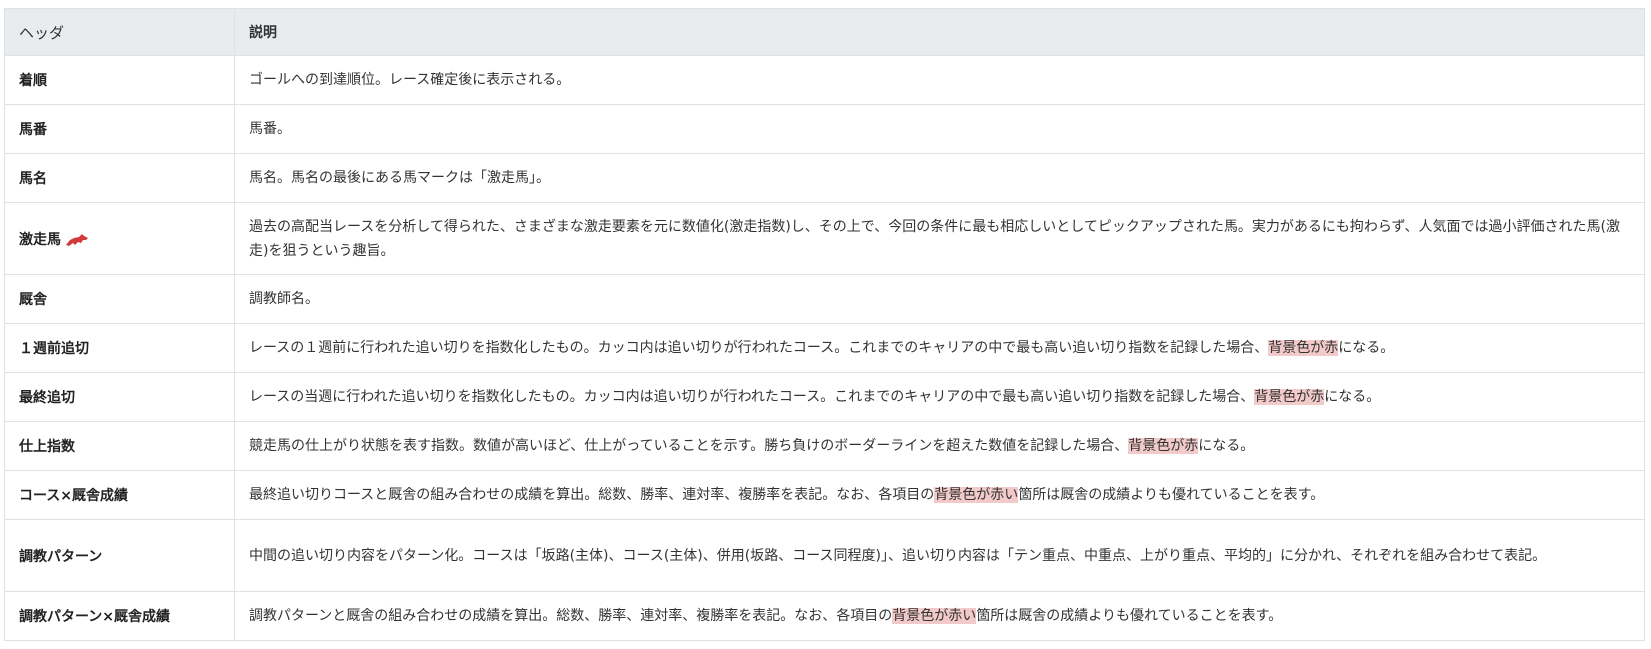  I want to click on table-header-row: ヘッダ 説明, so click(824, 32).